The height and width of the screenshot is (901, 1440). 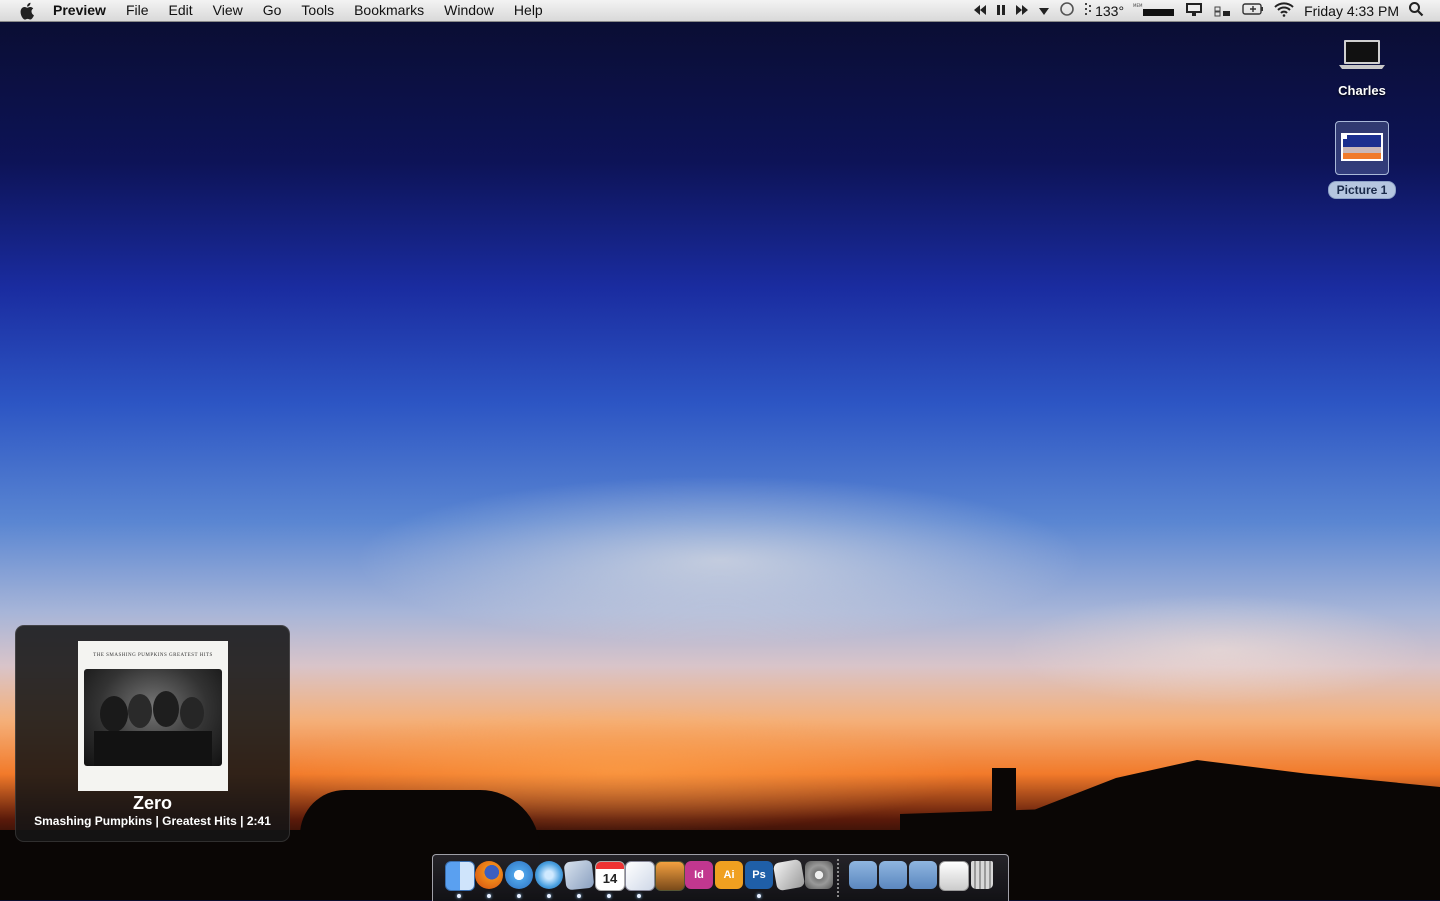 I want to click on display-mirroring-icon, so click(x=1194, y=10).